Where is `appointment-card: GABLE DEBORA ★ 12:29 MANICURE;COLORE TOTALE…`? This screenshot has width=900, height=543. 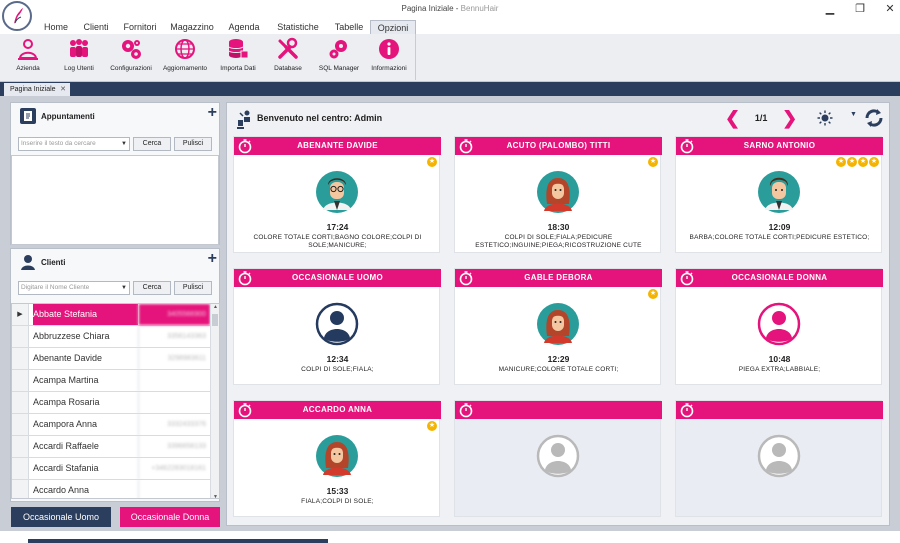 appointment-card: GABLE DEBORA ★ 12:29 MANICURE;COLORE TOTALE… is located at coordinates (558, 326).